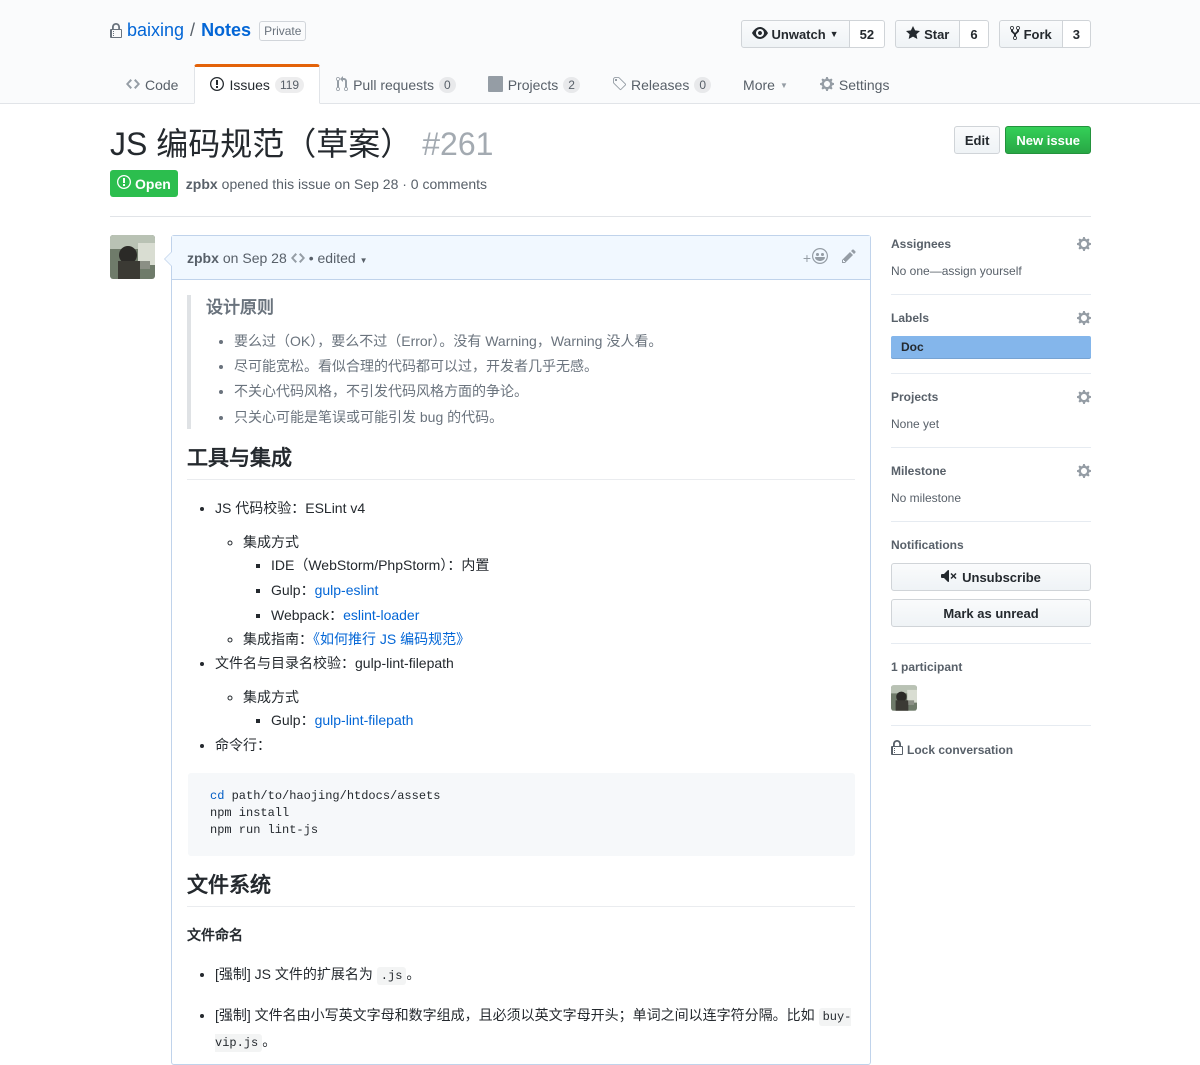 The height and width of the screenshot is (1065, 1200). What do you see at coordinates (534, 84) in the screenshot?
I see `tab-projects: Projects 2` at bounding box center [534, 84].